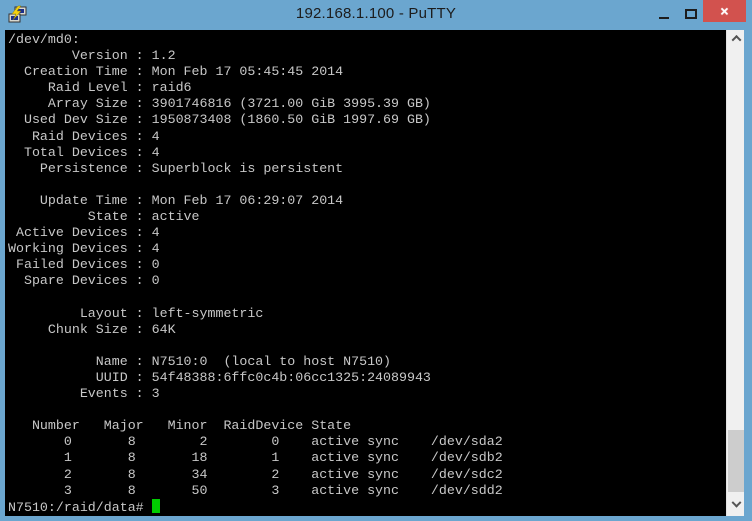 The width and height of the screenshot is (752, 521). What do you see at coordinates (664, 14) in the screenshot?
I see `minimize-button` at bounding box center [664, 14].